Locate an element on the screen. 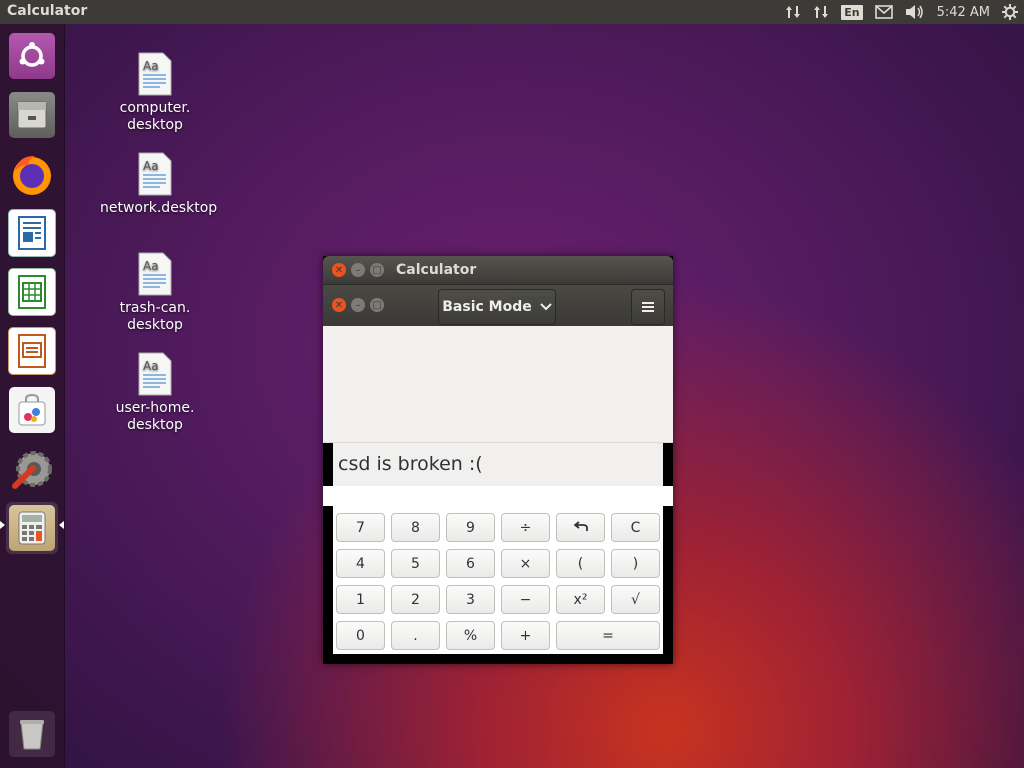 This screenshot has height=768, width=1024. key-add: + is located at coordinates (525, 635).